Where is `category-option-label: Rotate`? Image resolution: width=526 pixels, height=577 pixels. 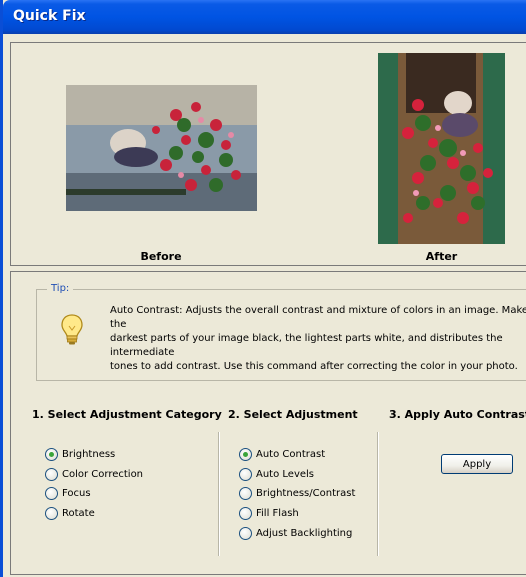
category-option-label: Rotate is located at coordinates (78, 514).